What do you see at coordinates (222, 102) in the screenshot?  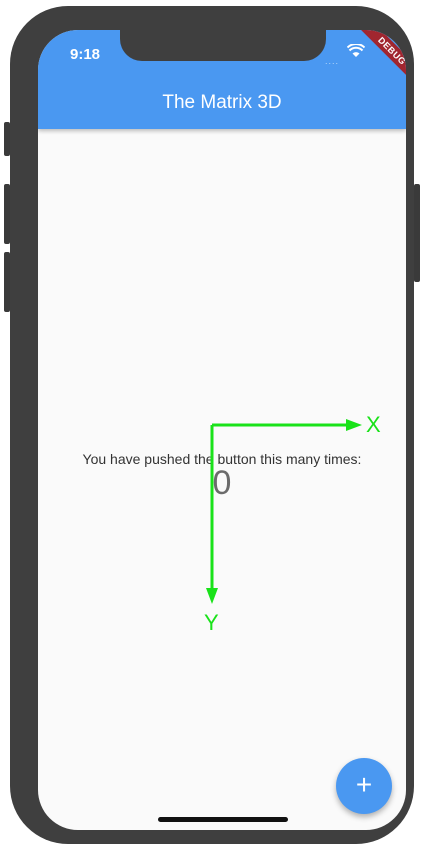 I see `page-title: The Matrix 3D` at bounding box center [222, 102].